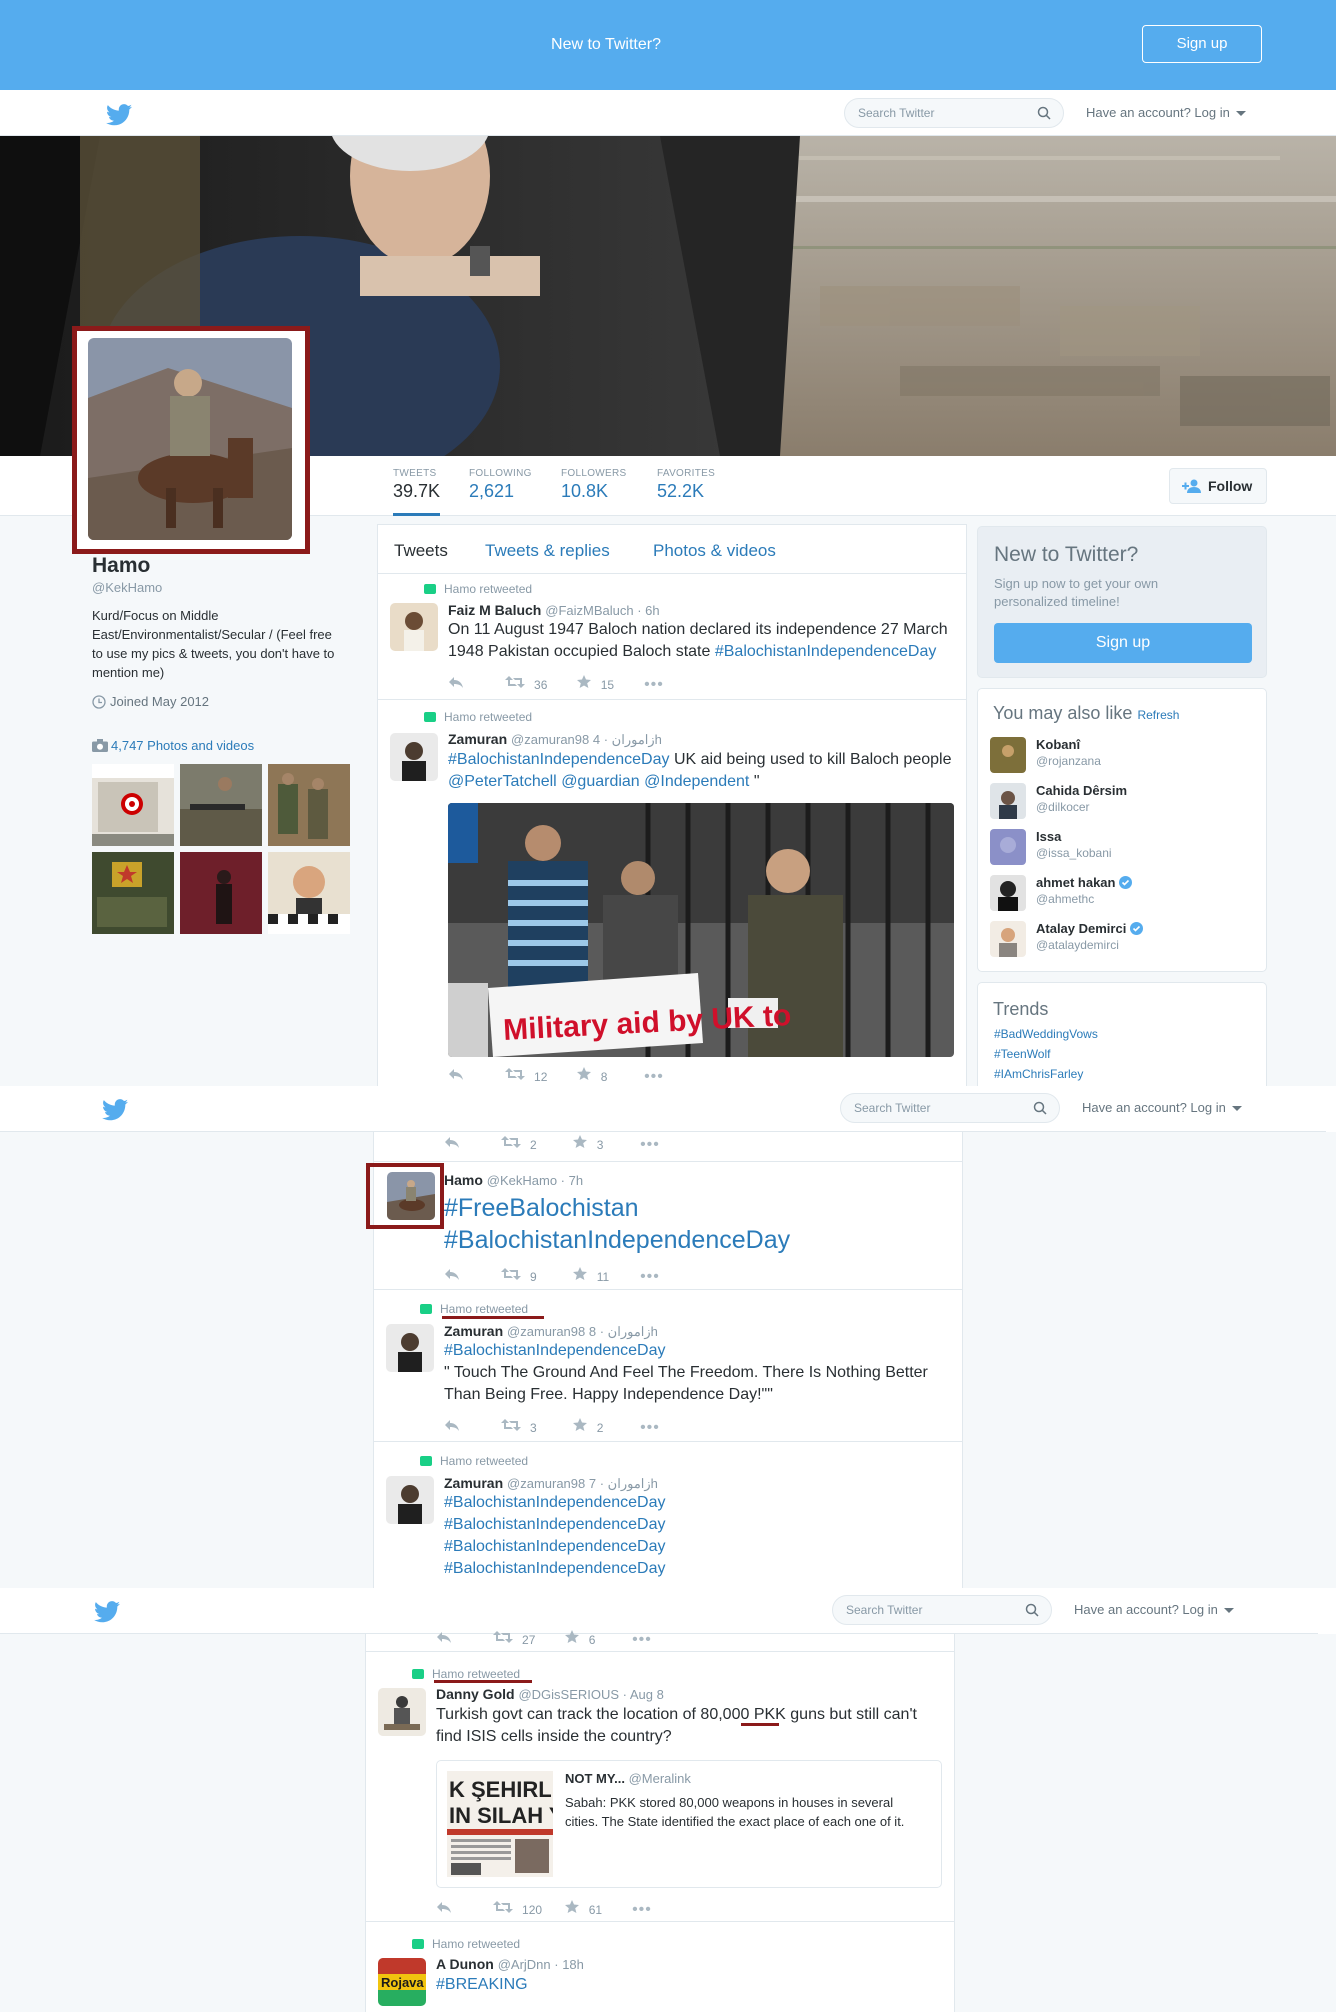 This screenshot has height=2012, width=1336. What do you see at coordinates (510, 1964) in the screenshot?
I see `tweet-author: A Dunon @ArjDnn · 18h` at bounding box center [510, 1964].